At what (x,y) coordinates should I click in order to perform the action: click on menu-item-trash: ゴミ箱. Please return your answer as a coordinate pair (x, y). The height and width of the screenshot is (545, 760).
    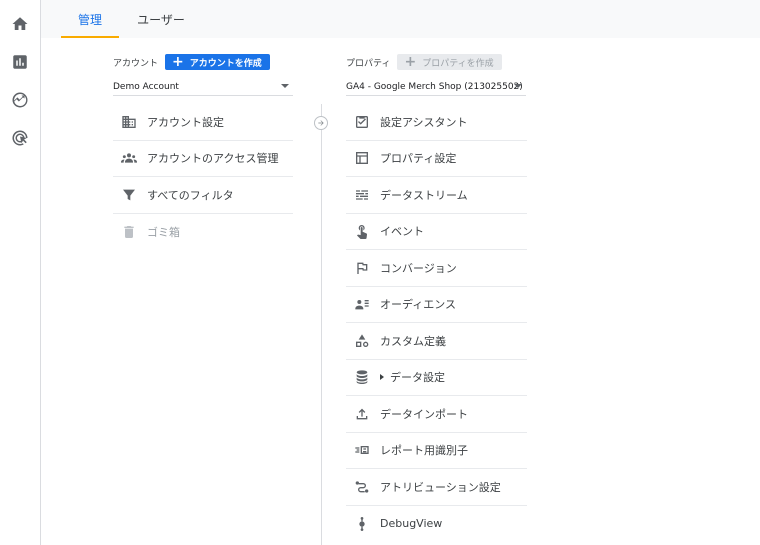
    Looking at the image, I should click on (203, 232).